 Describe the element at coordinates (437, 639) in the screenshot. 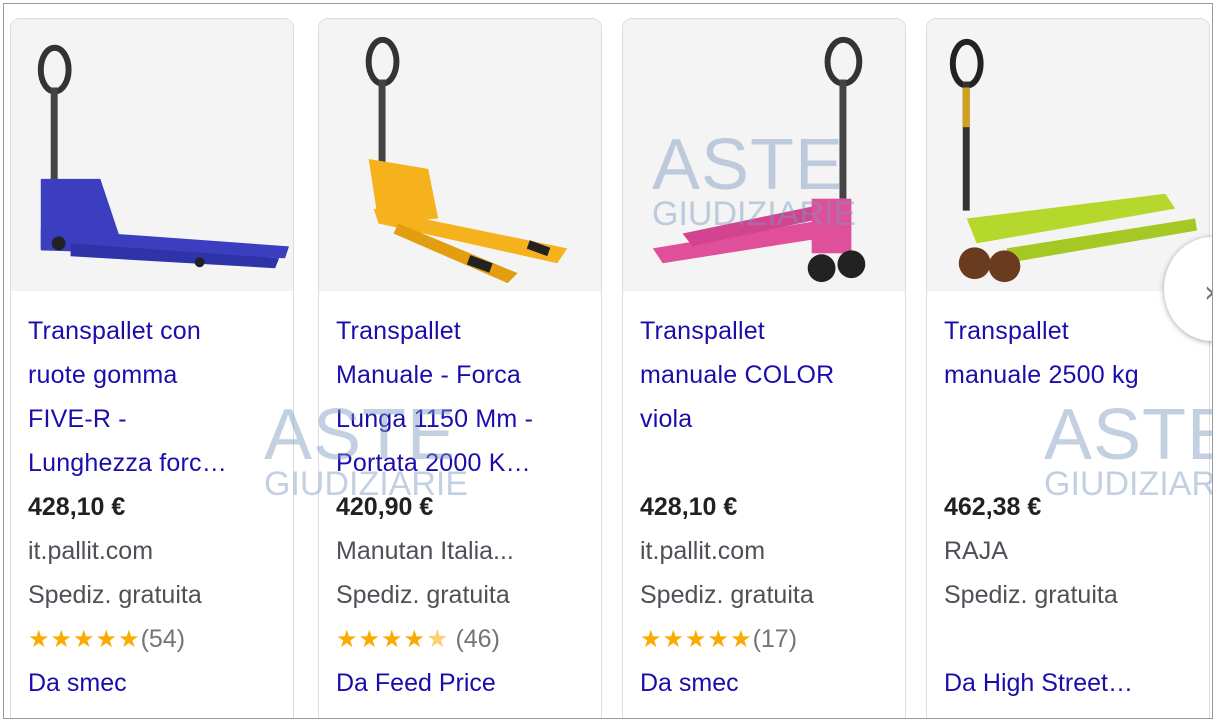

I see `half-star-icon: ★` at that location.